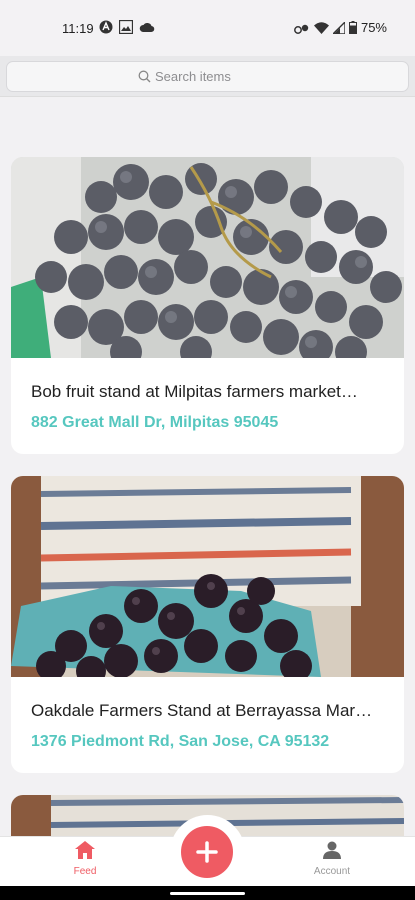 The width and height of the screenshot is (415, 900). Describe the element at coordinates (301, 29) in the screenshot. I see `vibrate-key-icon` at that location.